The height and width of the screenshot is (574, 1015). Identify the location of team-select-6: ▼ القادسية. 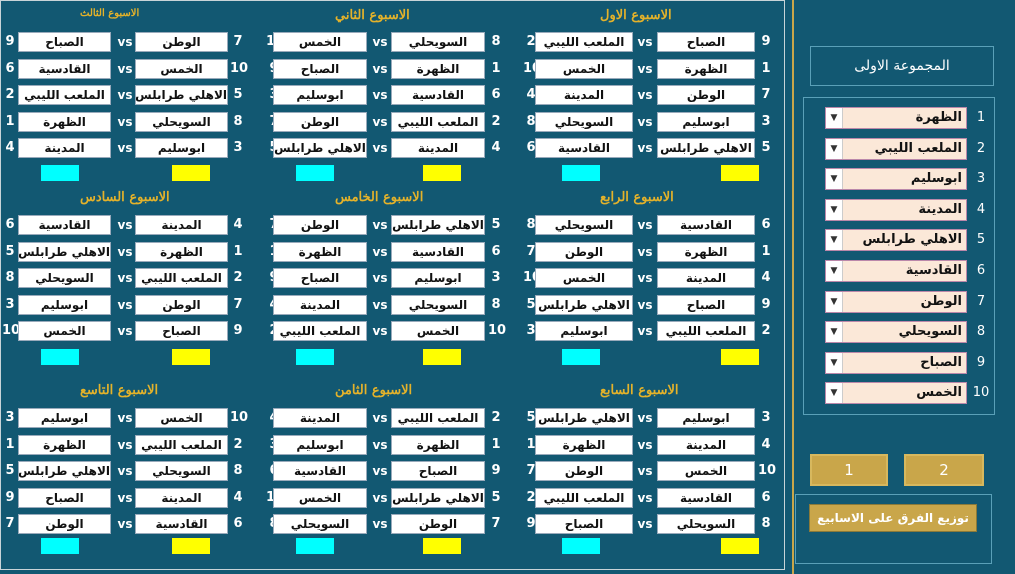
(896, 271).